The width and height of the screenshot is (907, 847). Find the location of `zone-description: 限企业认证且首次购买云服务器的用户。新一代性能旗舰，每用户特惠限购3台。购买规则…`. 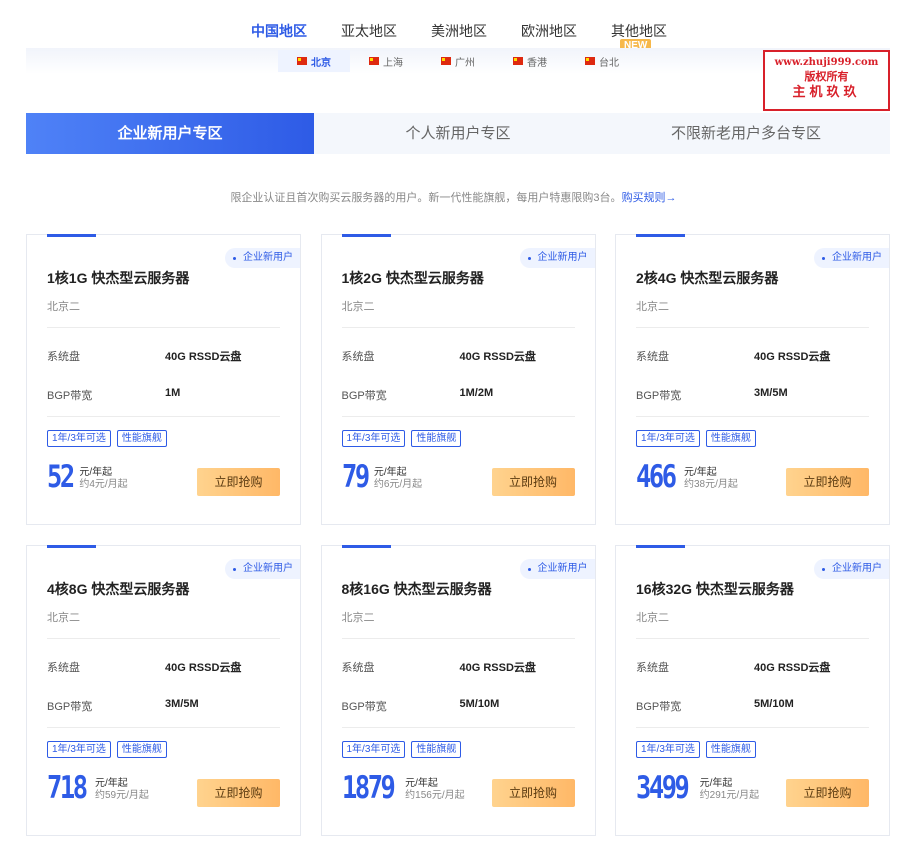

zone-description: 限企业认证且首次购买云服务器的用户。新一代性能旗舰，每用户特惠限购3台。购买规则… is located at coordinates (453, 198).